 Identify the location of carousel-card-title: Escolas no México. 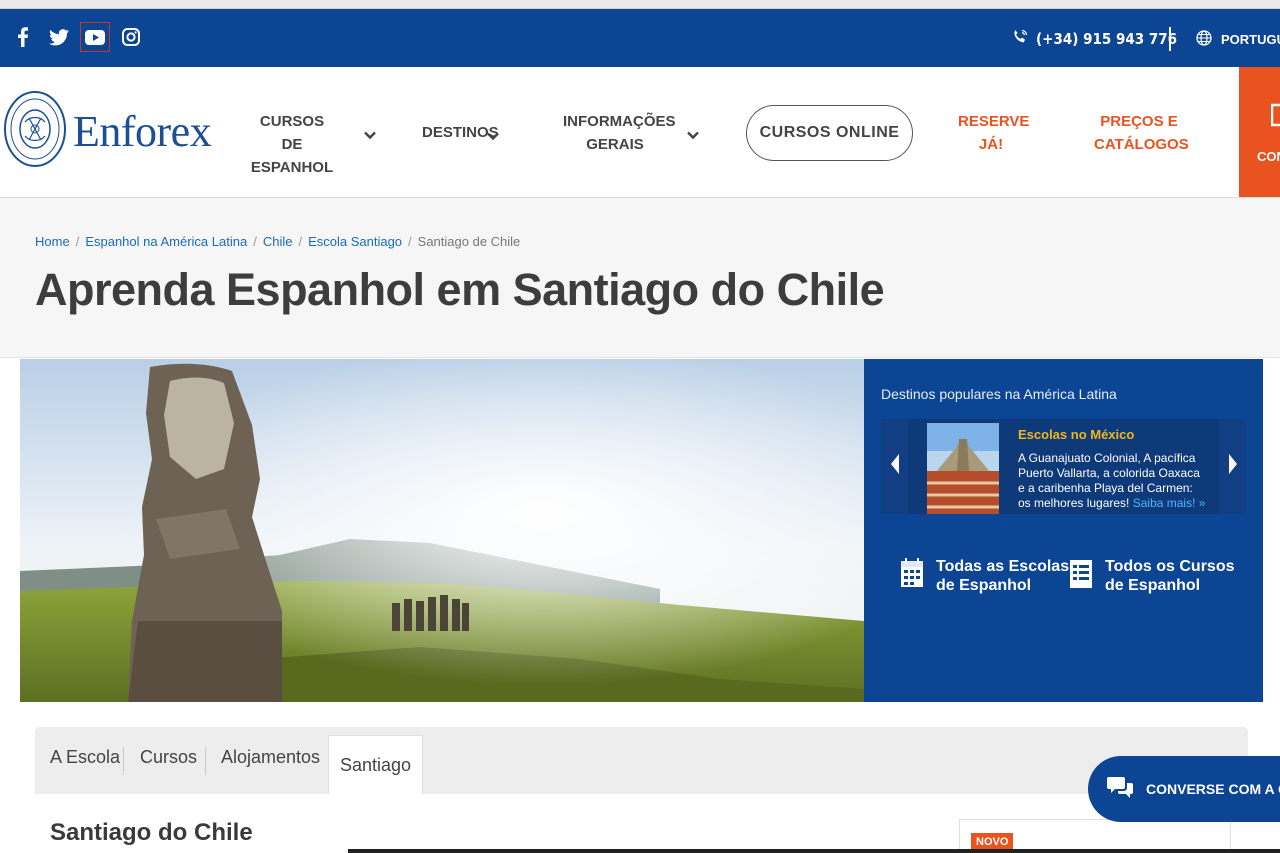
(1076, 434).